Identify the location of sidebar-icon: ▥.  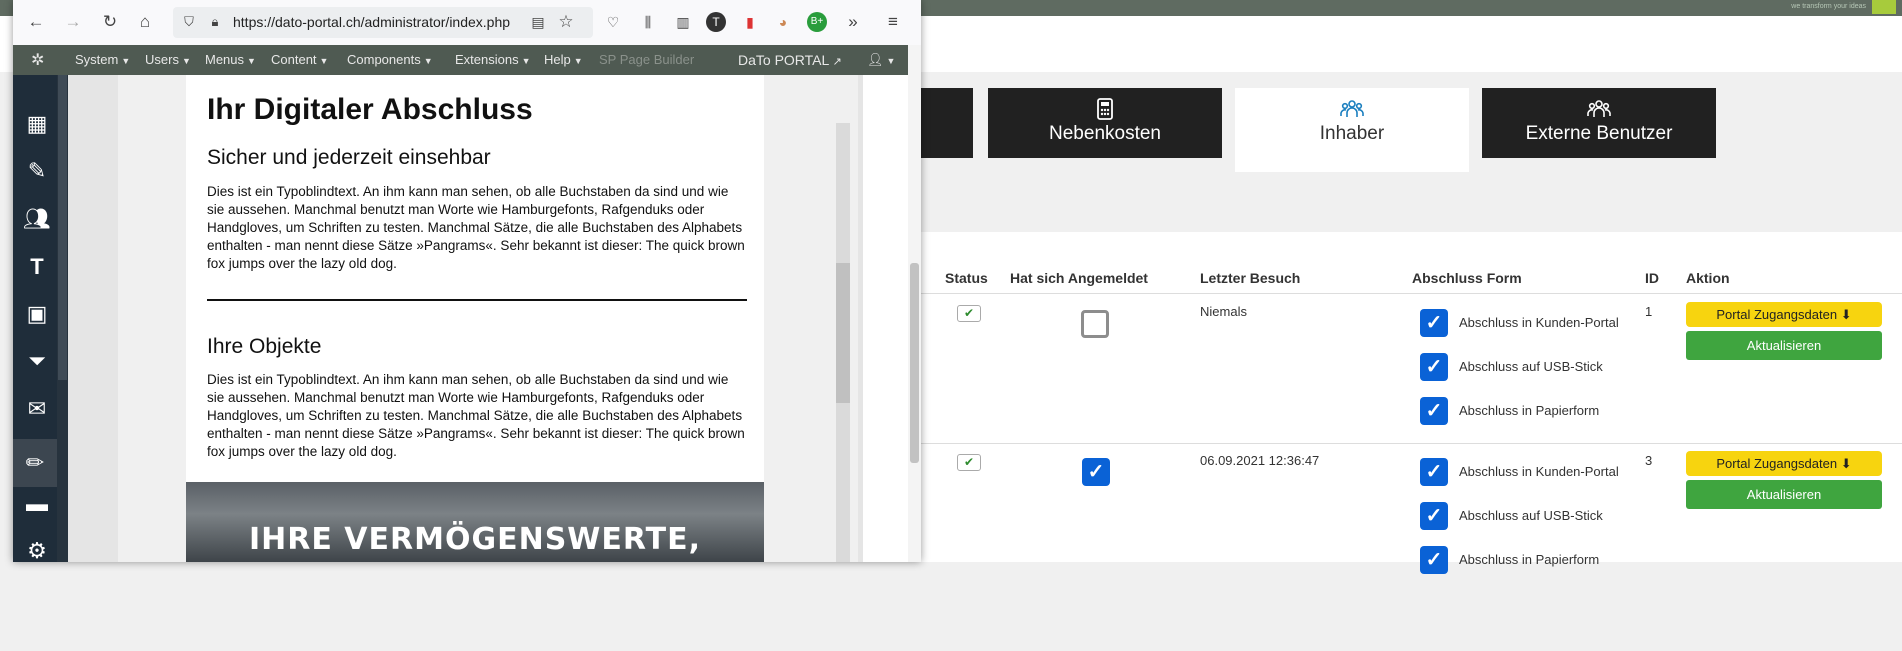
(683, 22).